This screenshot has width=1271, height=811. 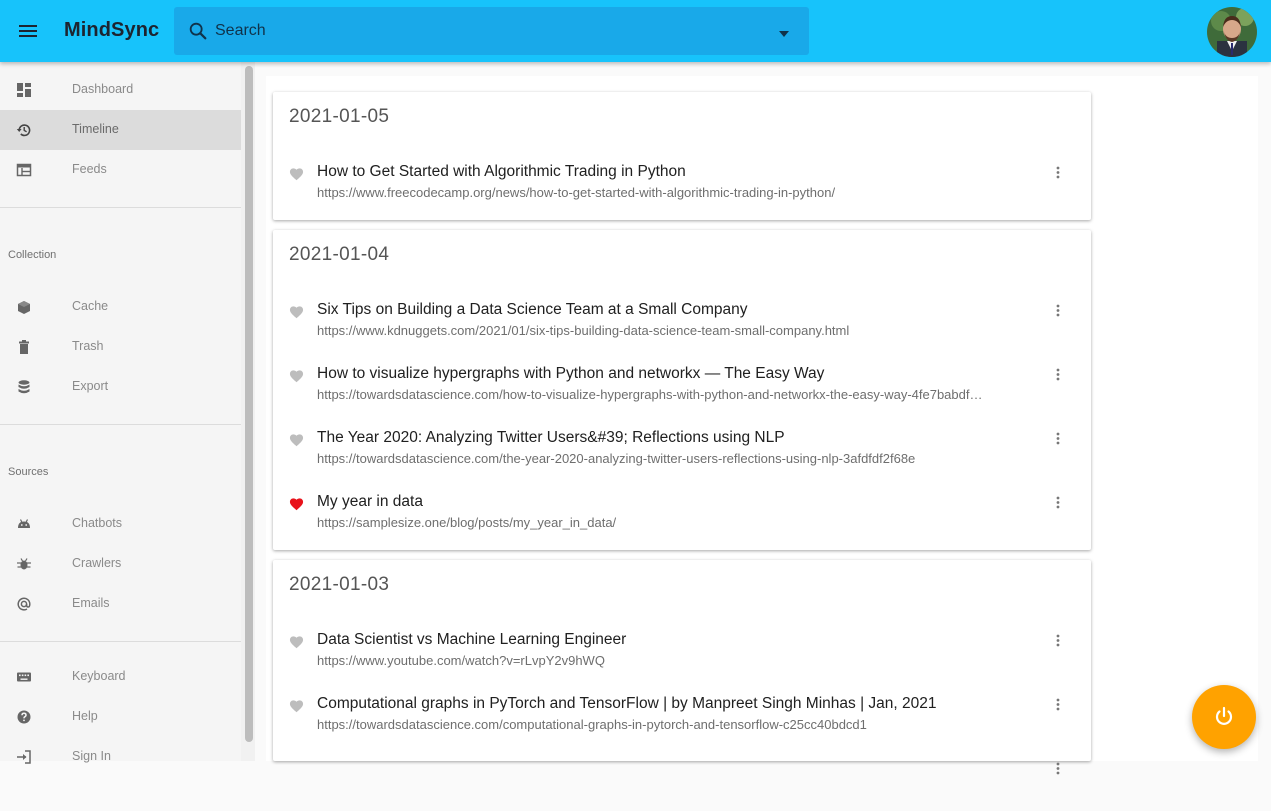 What do you see at coordinates (24, 170) in the screenshot?
I see `feeds-icon` at bounding box center [24, 170].